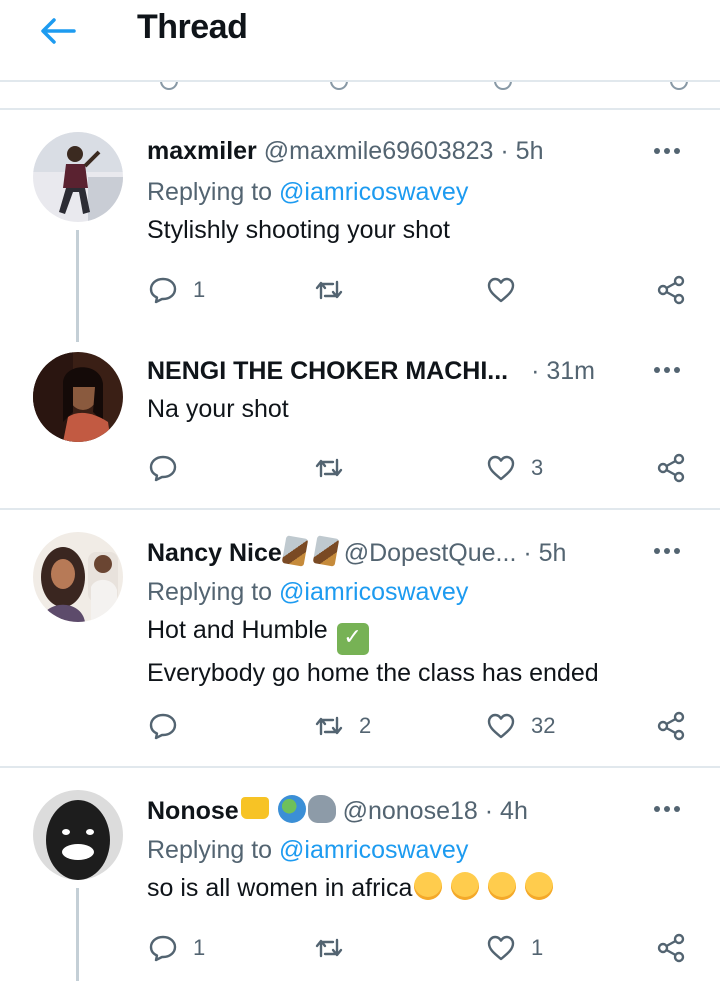  I want to click on tweet-actions: 2 32, so click(422, 726).